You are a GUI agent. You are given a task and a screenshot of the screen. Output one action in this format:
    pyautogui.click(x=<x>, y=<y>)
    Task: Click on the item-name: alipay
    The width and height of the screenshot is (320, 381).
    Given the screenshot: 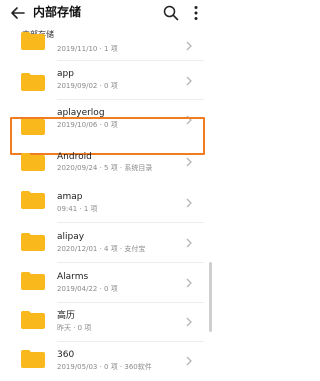 What is the action you would take?
    pyautogui.click(x=71, y=237)
    